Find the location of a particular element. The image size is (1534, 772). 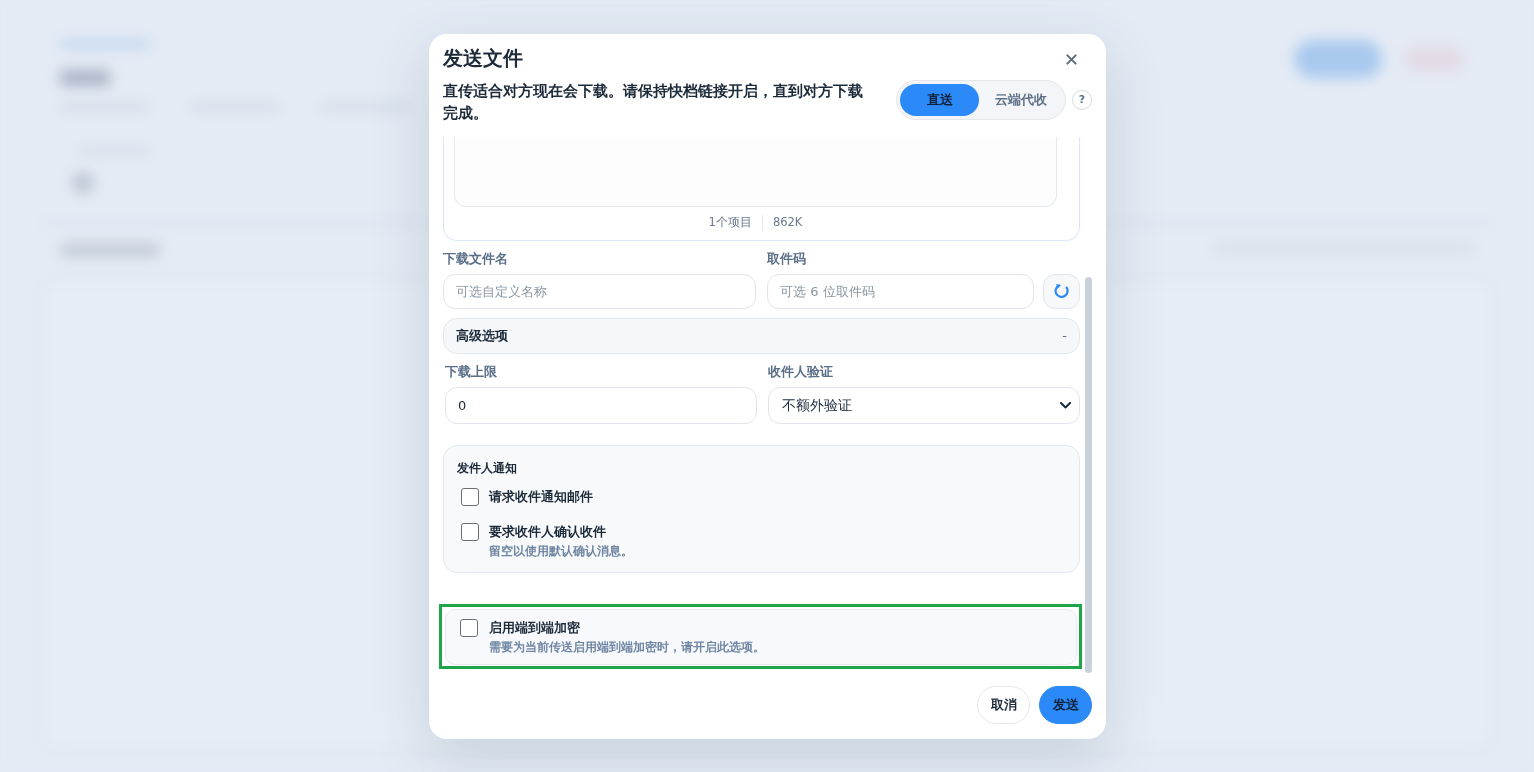

hint-text: 需要为当前传送启用端到端加密时，请开启此选项。 is located at coordinates (627, 647).